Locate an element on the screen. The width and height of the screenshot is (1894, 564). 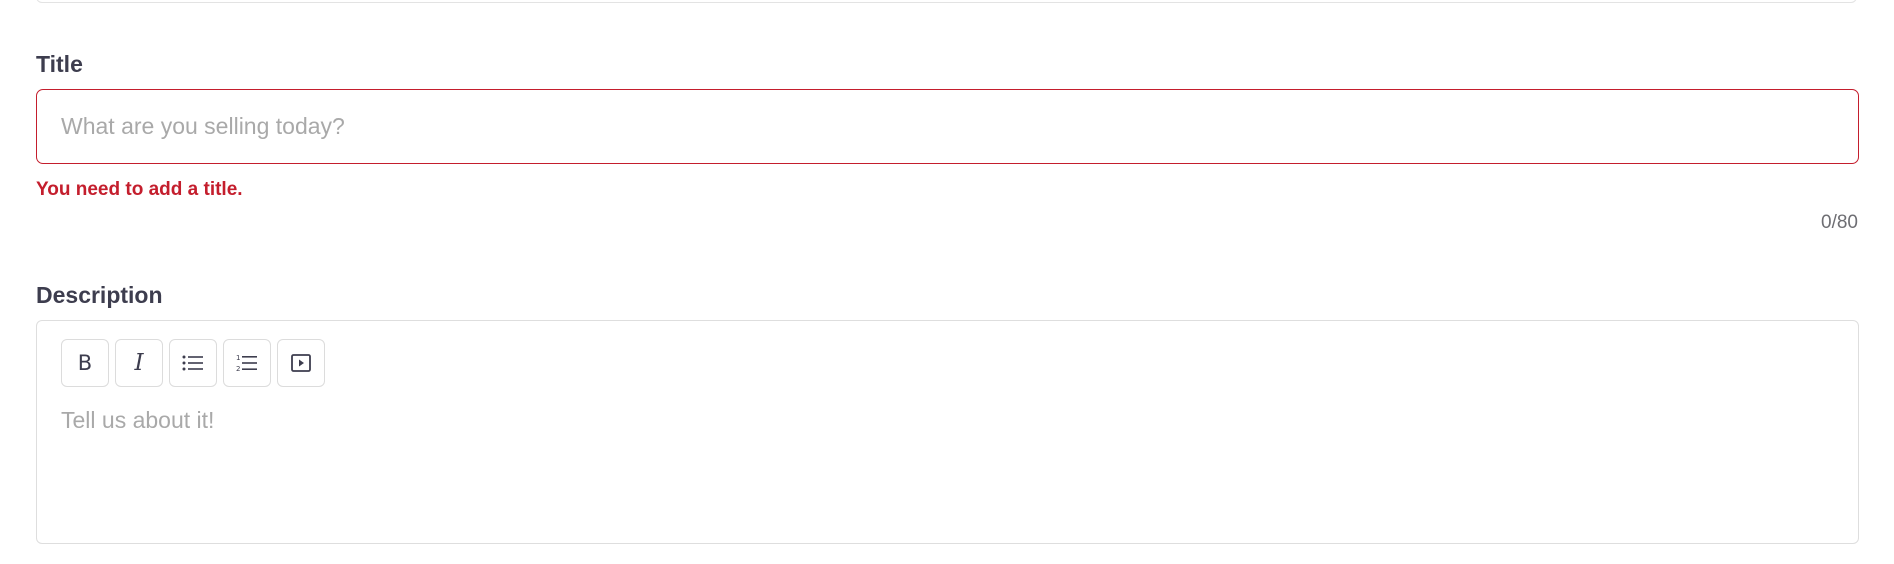
title-label: Title is located at coordinates (59, 64).